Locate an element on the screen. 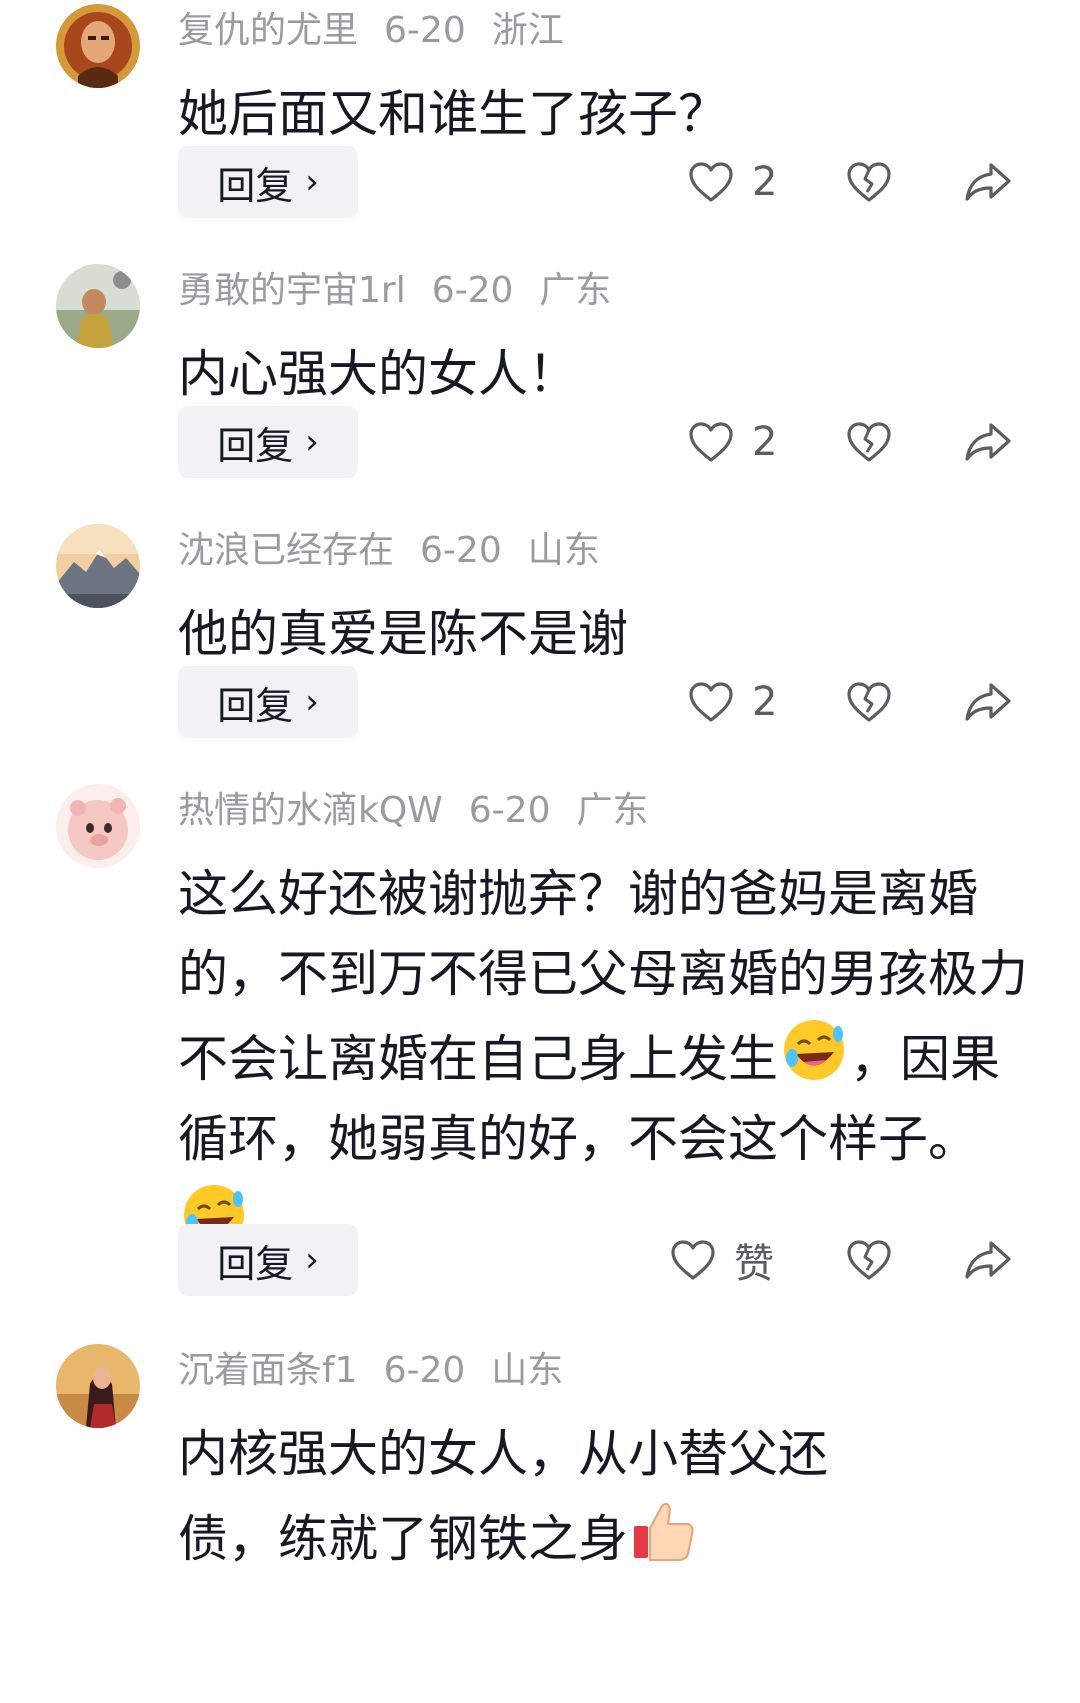  comment-meta: 勇敢的宇宙1rl 6-20 广东 is located at coordinates (407, 291).